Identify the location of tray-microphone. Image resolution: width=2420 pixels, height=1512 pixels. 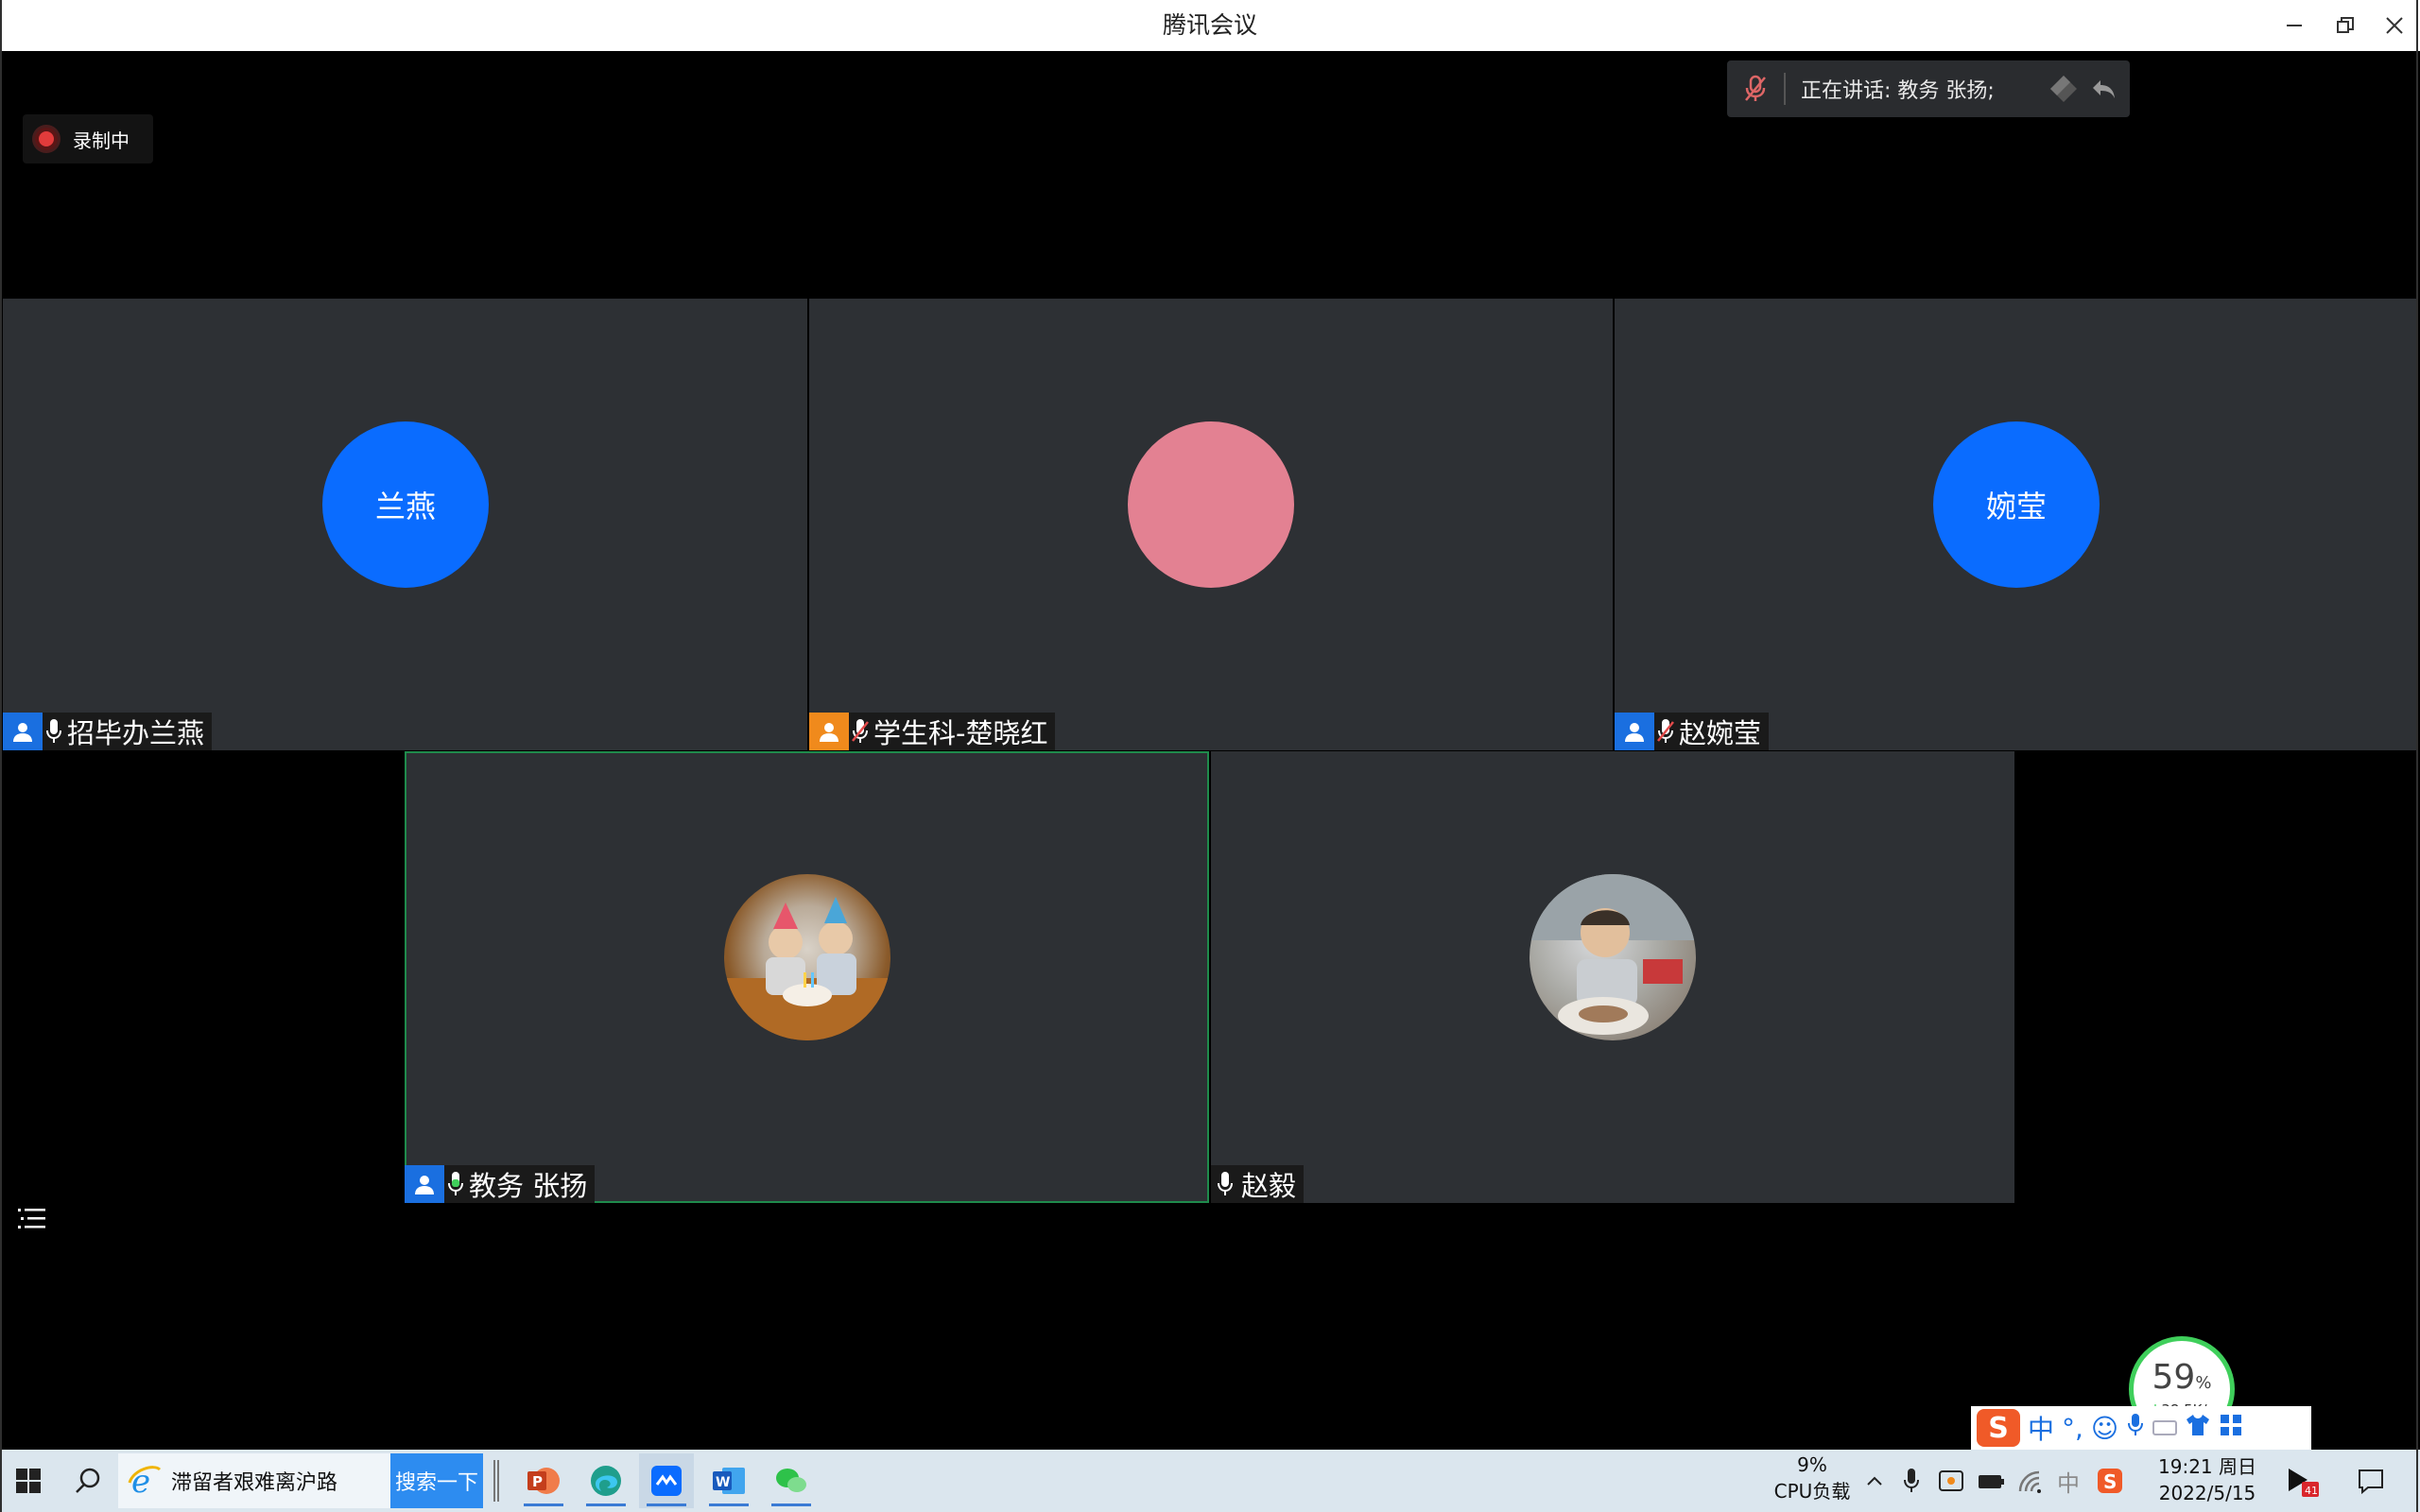
(1911, 1481).